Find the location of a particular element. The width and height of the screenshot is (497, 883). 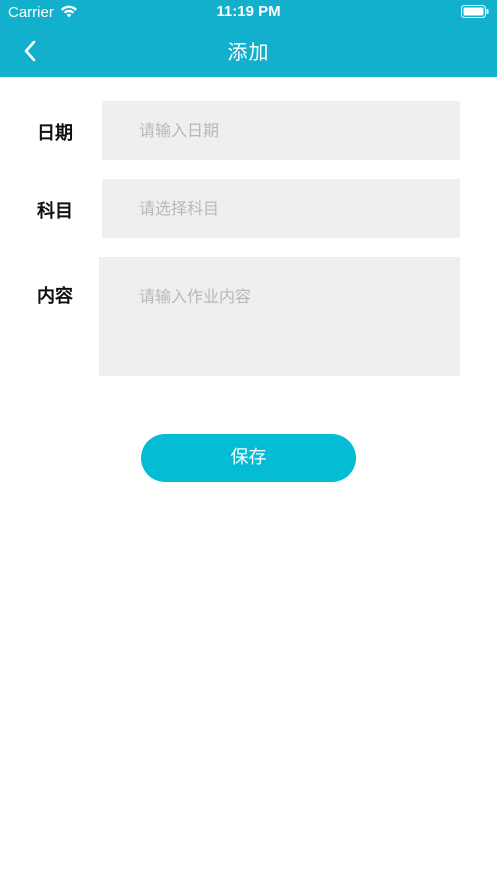

status-time: 11:19 PM is located at coordinates (248, 11).